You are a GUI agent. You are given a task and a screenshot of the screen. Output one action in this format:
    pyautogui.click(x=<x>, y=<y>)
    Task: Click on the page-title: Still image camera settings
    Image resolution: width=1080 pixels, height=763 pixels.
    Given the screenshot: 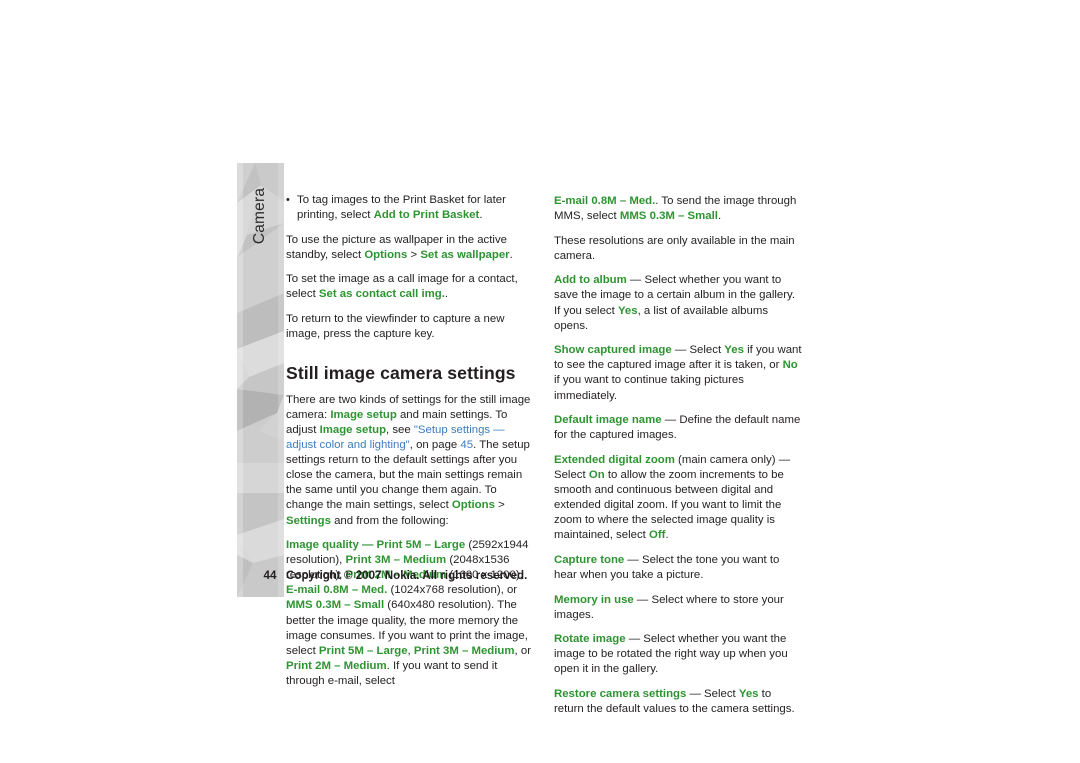 What is the action you would take?
    pyautogui.click(x=401, y=372)
    